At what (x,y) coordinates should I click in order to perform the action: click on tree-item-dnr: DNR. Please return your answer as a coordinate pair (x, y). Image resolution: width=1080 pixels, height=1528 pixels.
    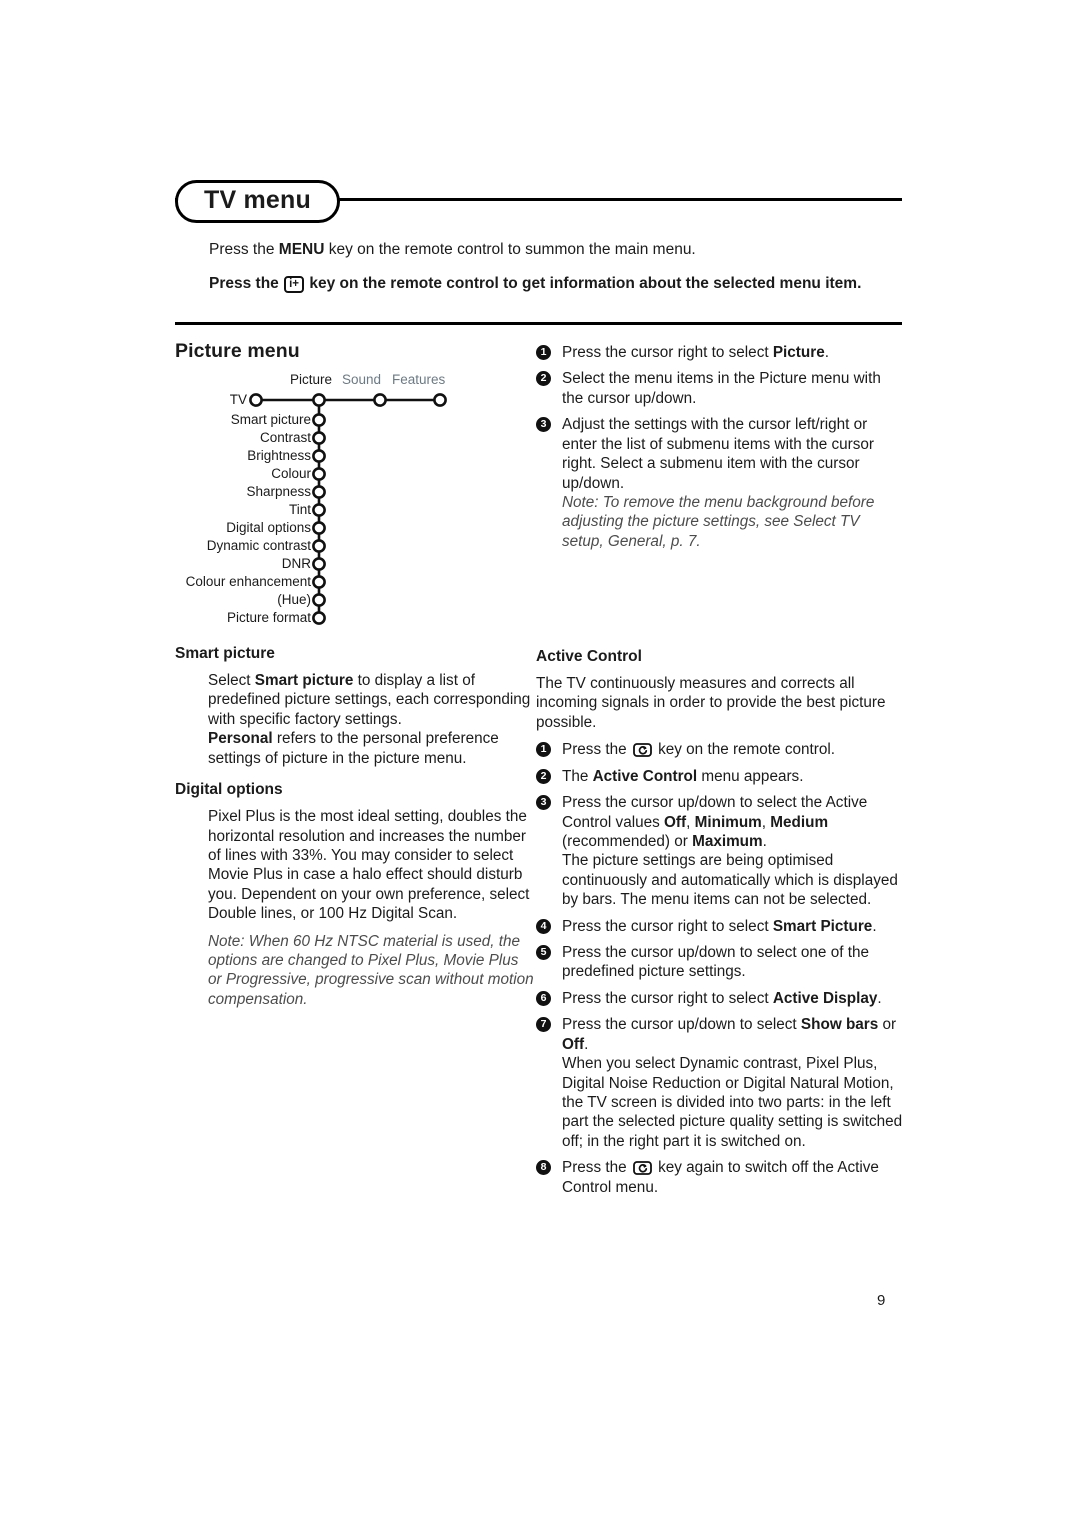
    Looking at the image, I should click on (296, 563).